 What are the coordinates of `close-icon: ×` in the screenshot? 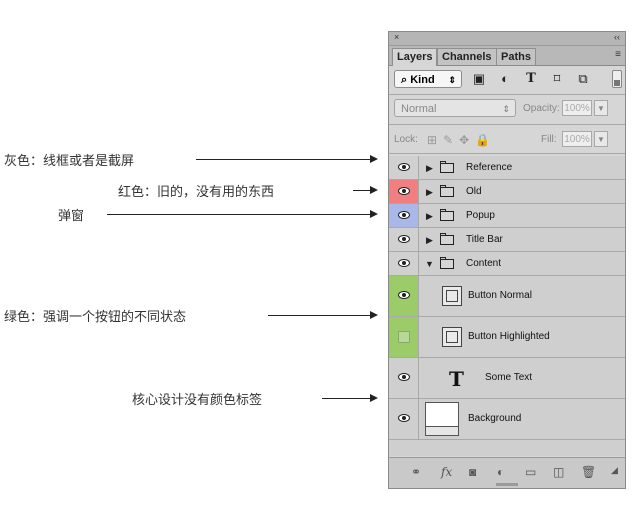 It's located at (396, 37).